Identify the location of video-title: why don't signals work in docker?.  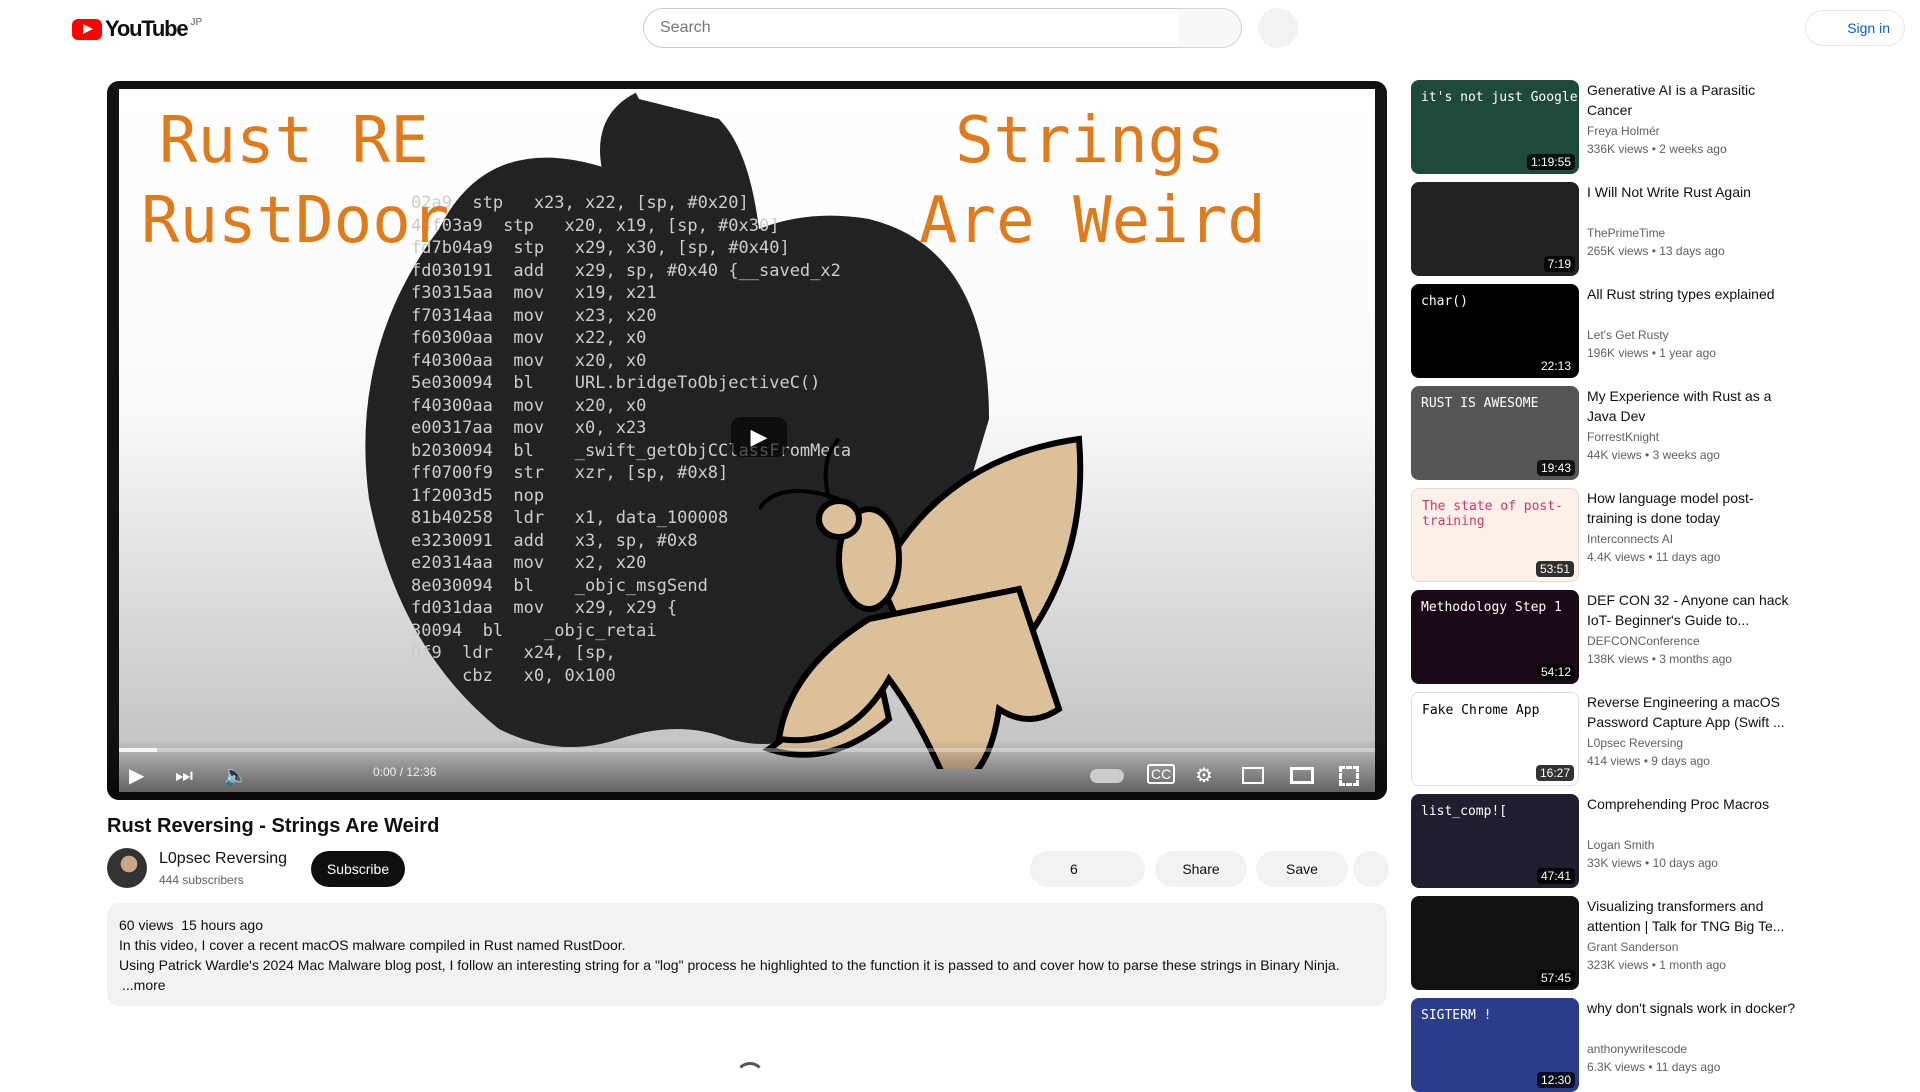
(1692, 1008).